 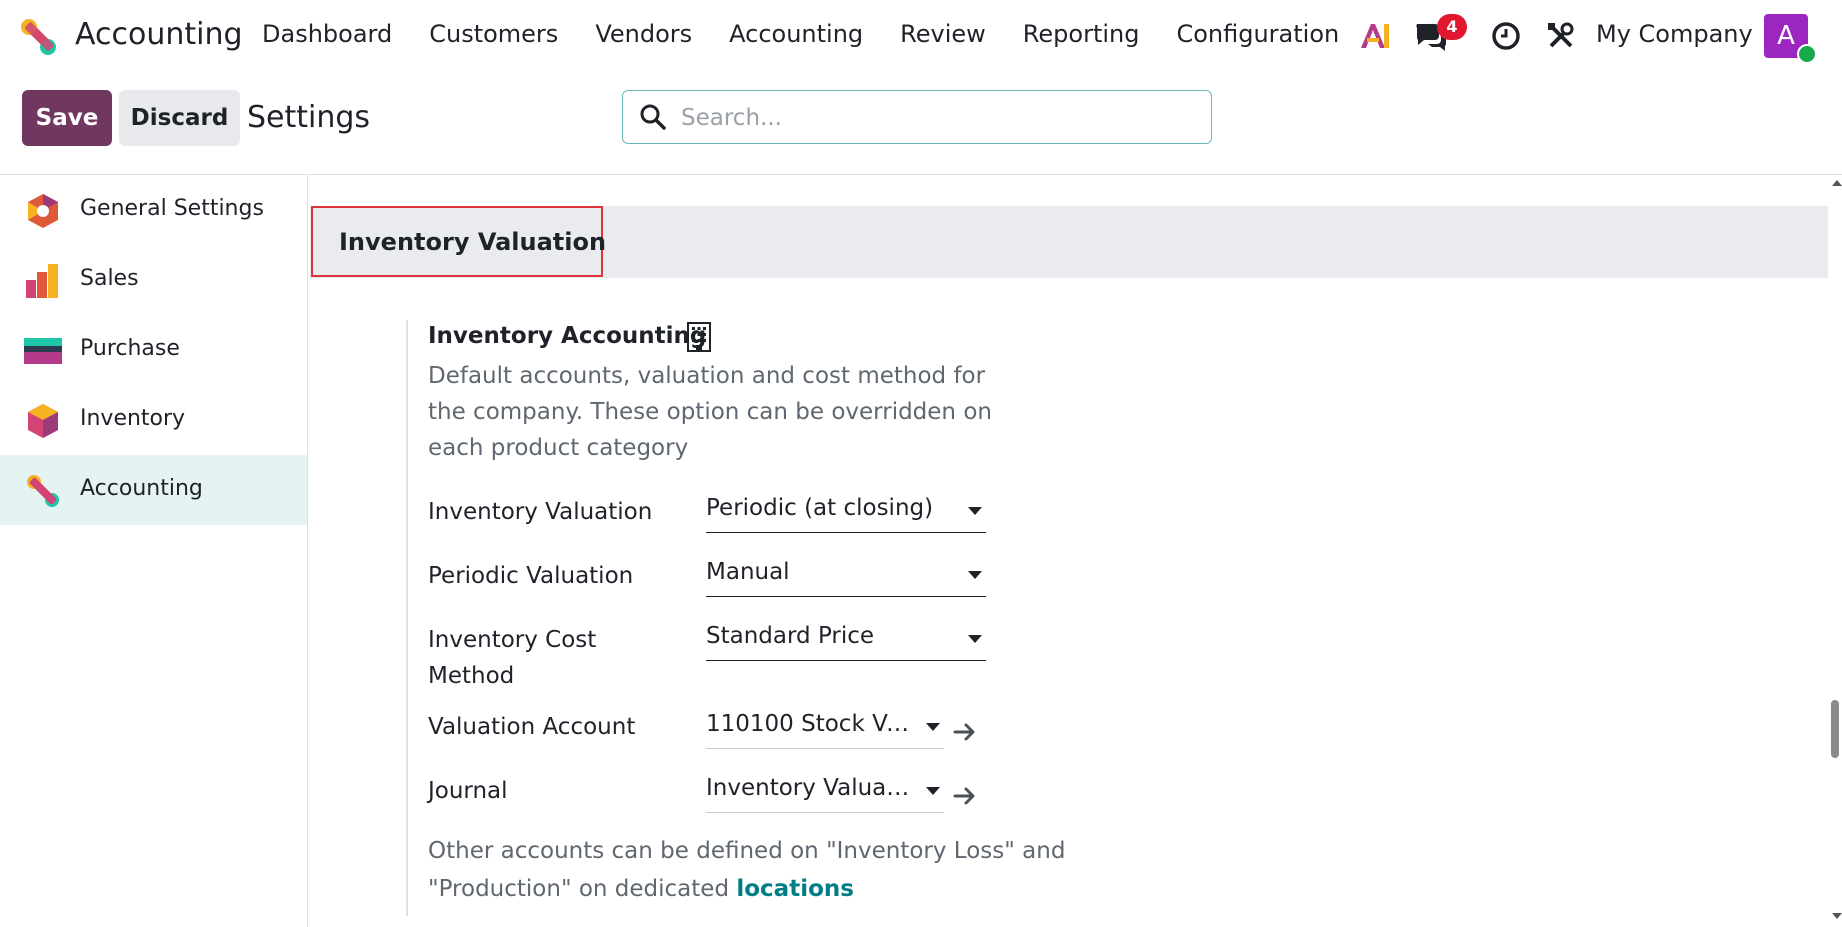 What do you see at coordinates (1837, 916) in the screenshot?
I see `scroll-down-arrow-icon` at bounding box center [1837, 916].